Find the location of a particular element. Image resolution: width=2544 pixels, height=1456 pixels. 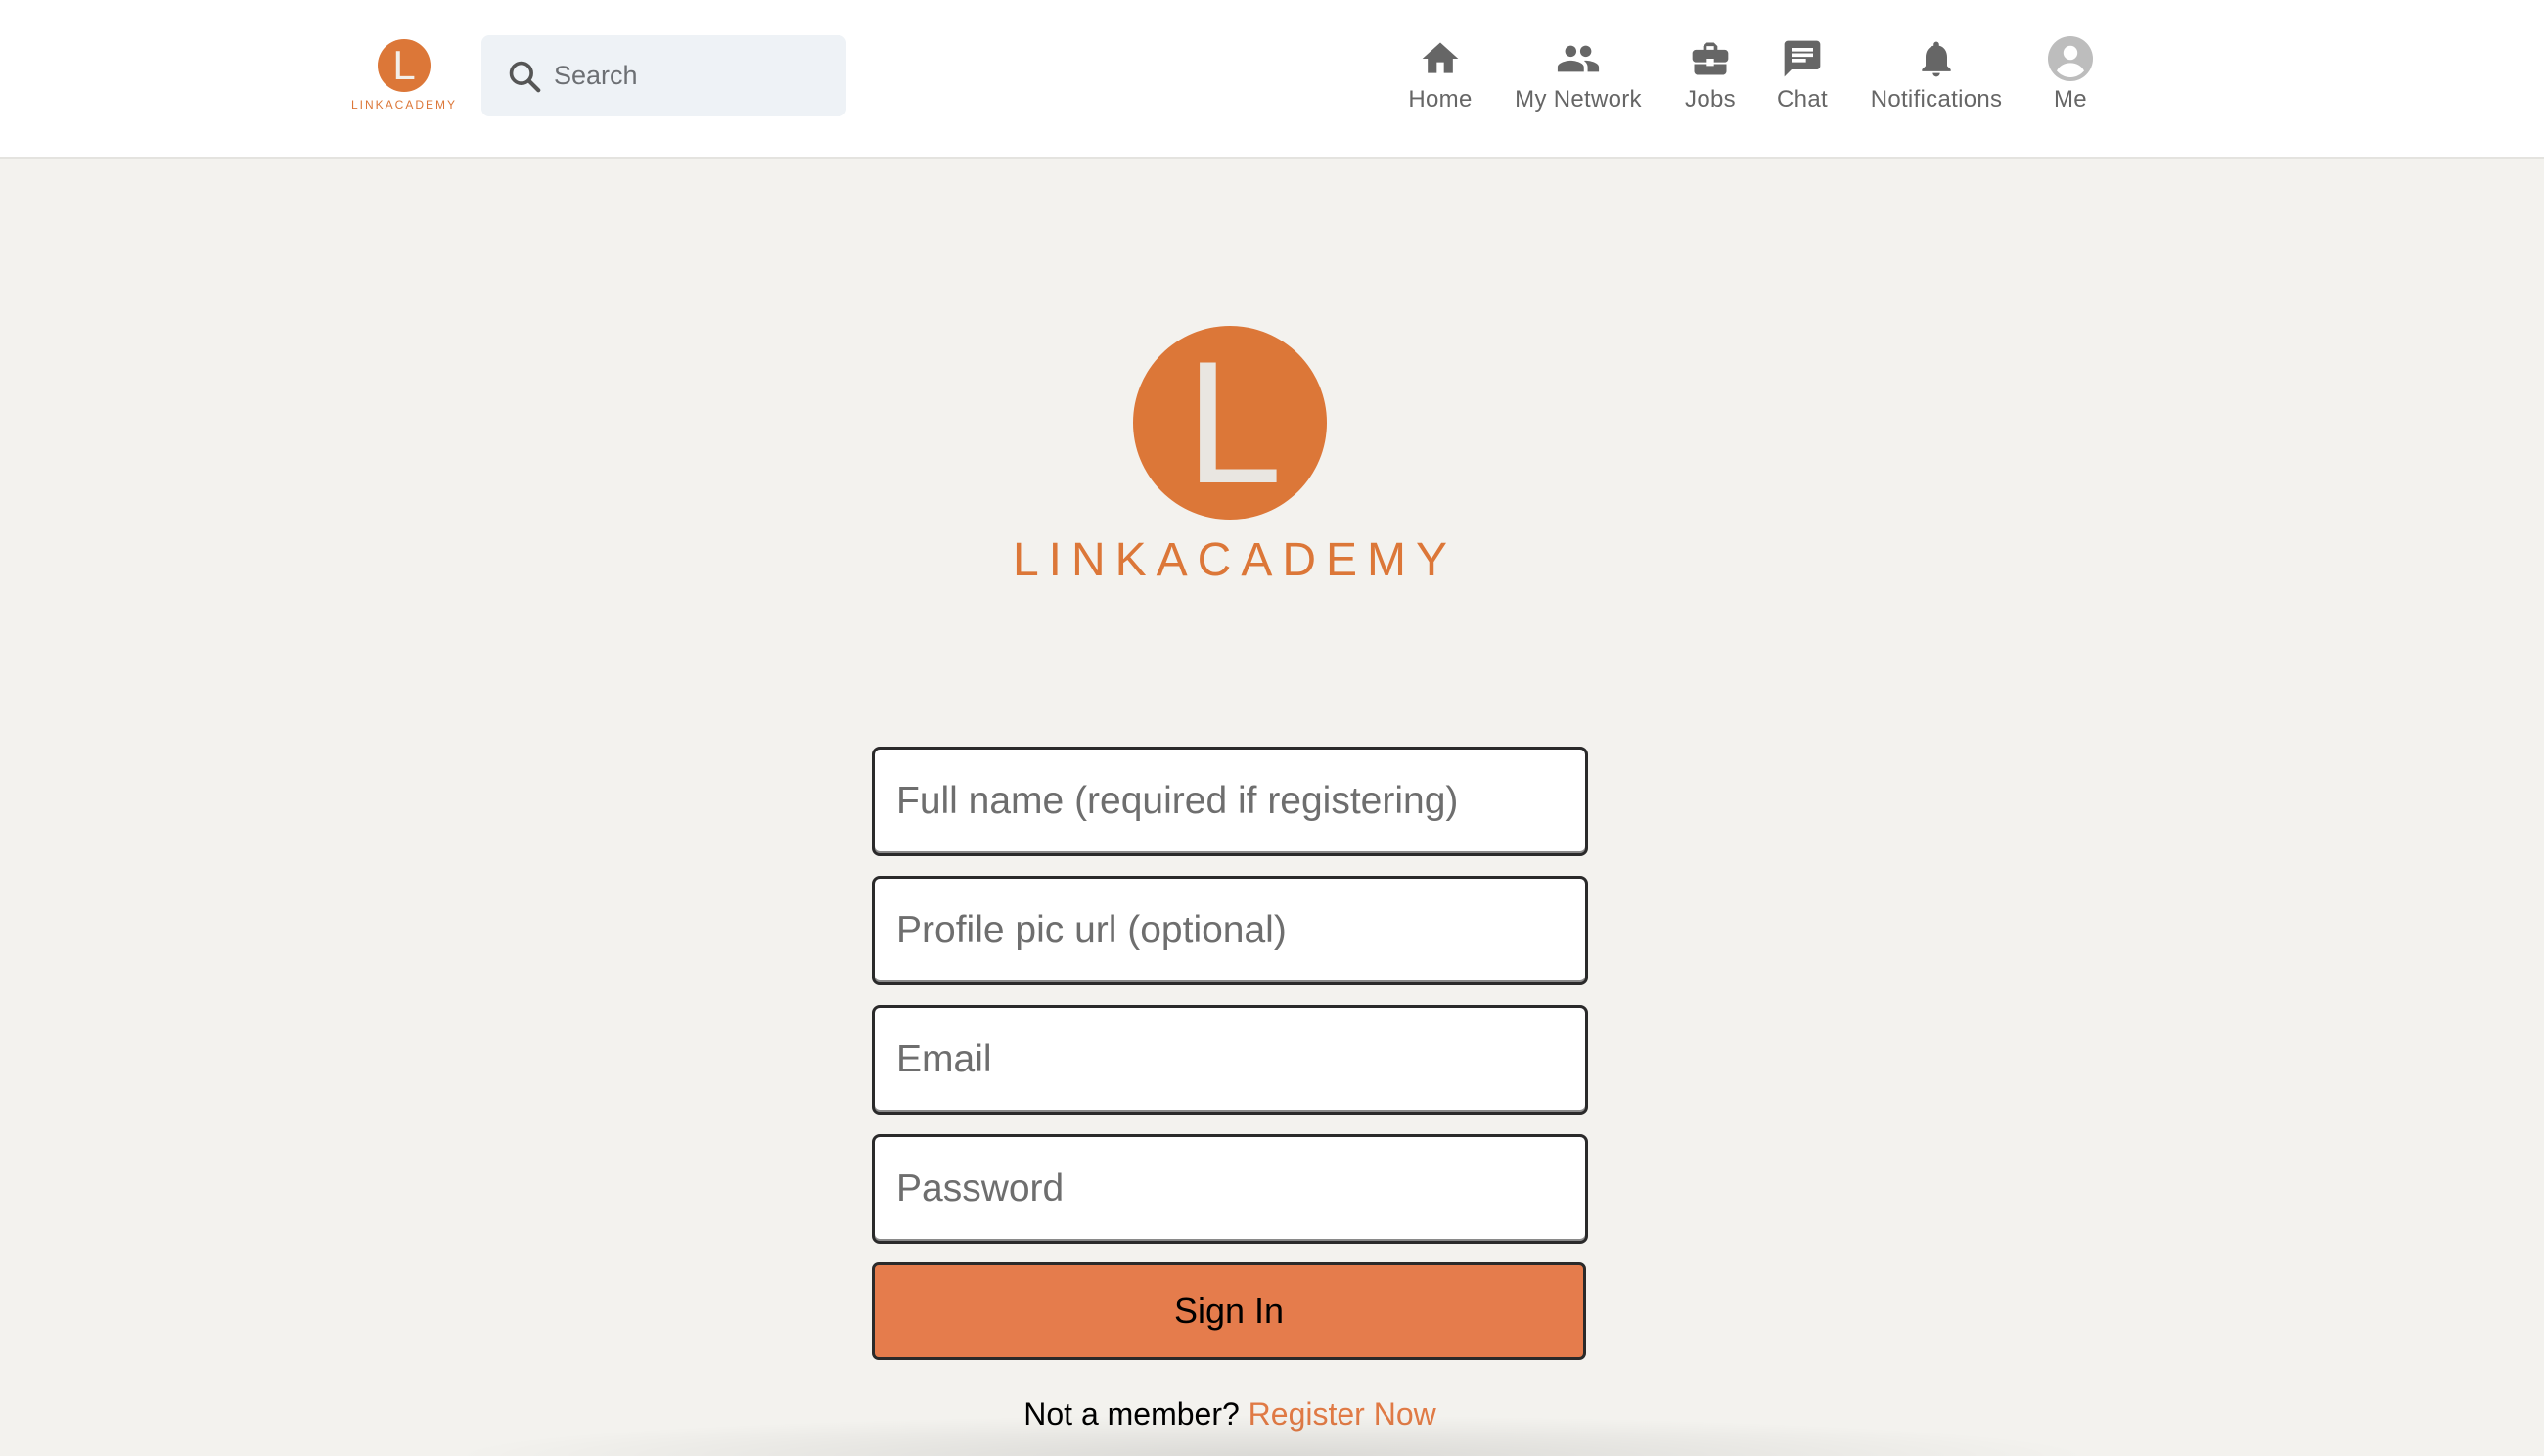

register-prompt: Not a member? Register Now is located at coordinates (1230, 1413).